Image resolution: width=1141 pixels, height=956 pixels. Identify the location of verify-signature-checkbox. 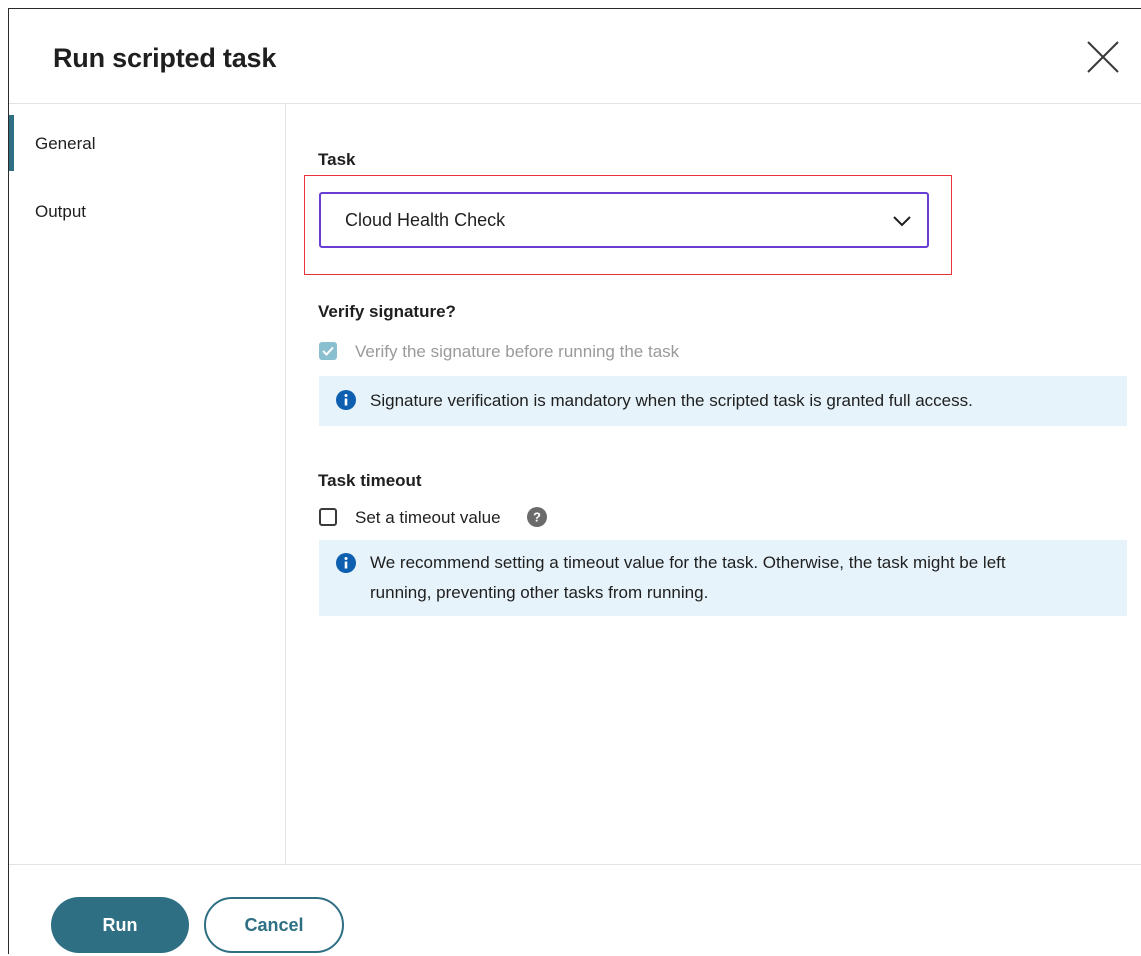
(328, 351).